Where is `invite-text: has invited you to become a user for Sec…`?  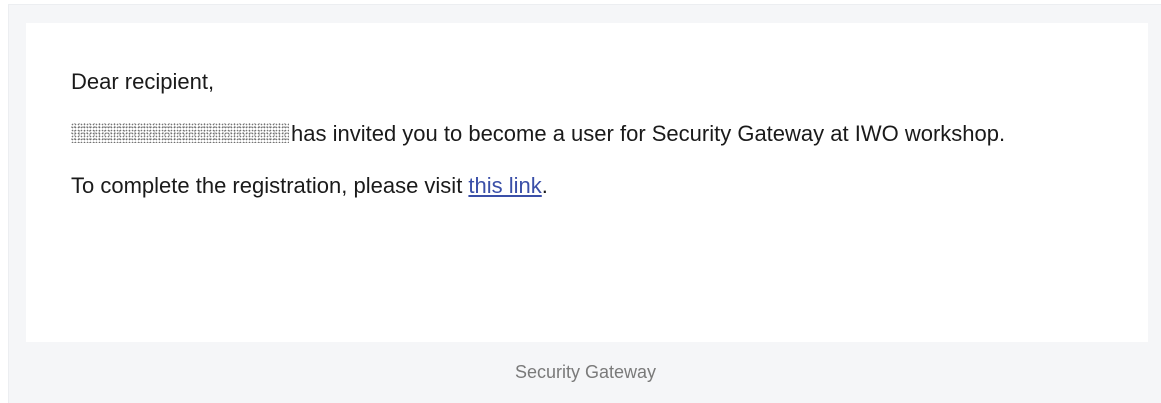
invite-text: has invited you to become a user for Sec… is located at coordinates (648, 133).